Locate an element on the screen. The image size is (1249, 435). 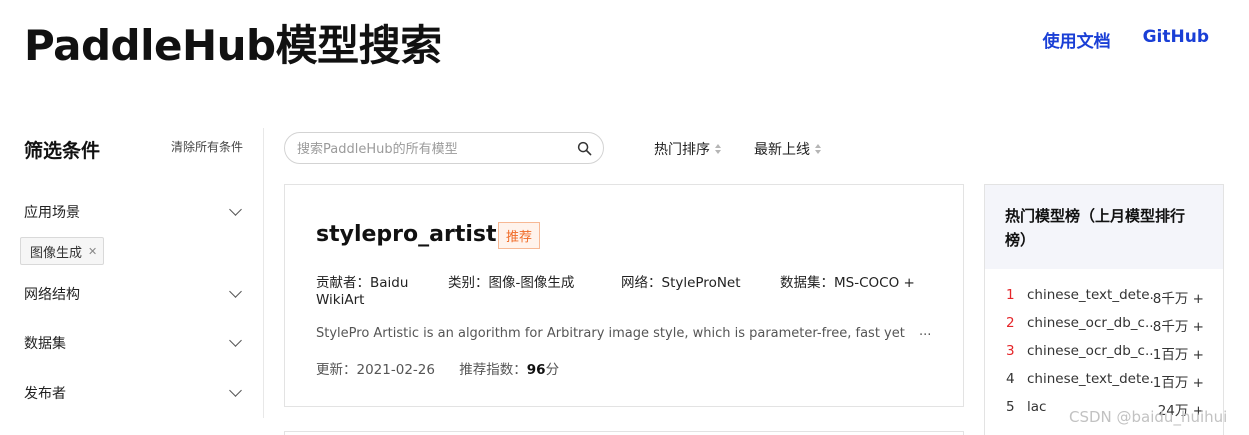
model-dataset-continued: WikiArt is located at coordinates (340, 300).